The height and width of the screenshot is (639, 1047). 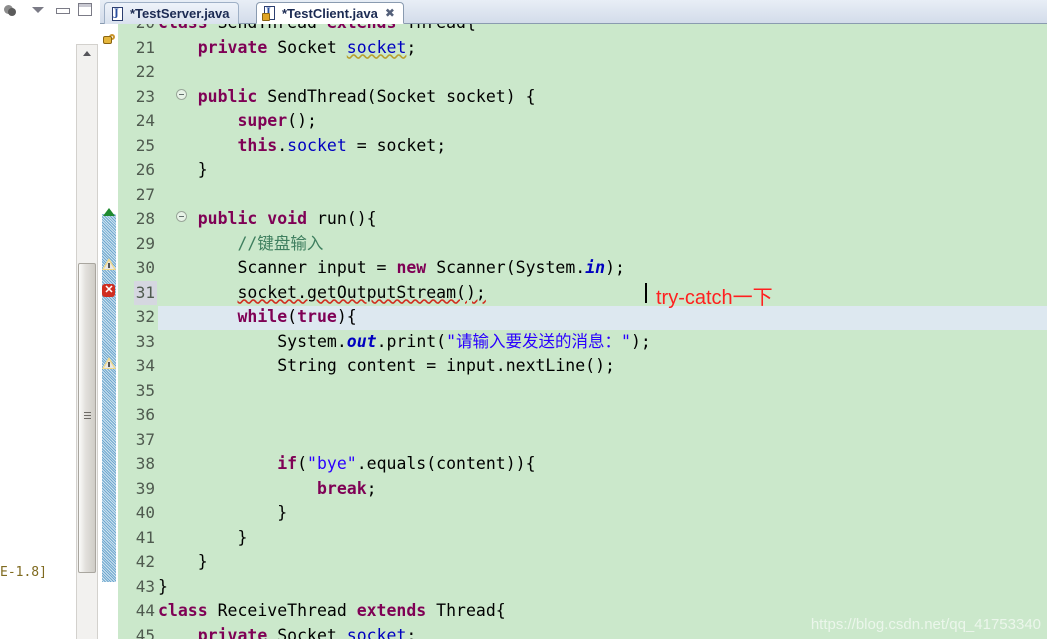 I want to click on code-line: break;, so click(x=602, y=489).